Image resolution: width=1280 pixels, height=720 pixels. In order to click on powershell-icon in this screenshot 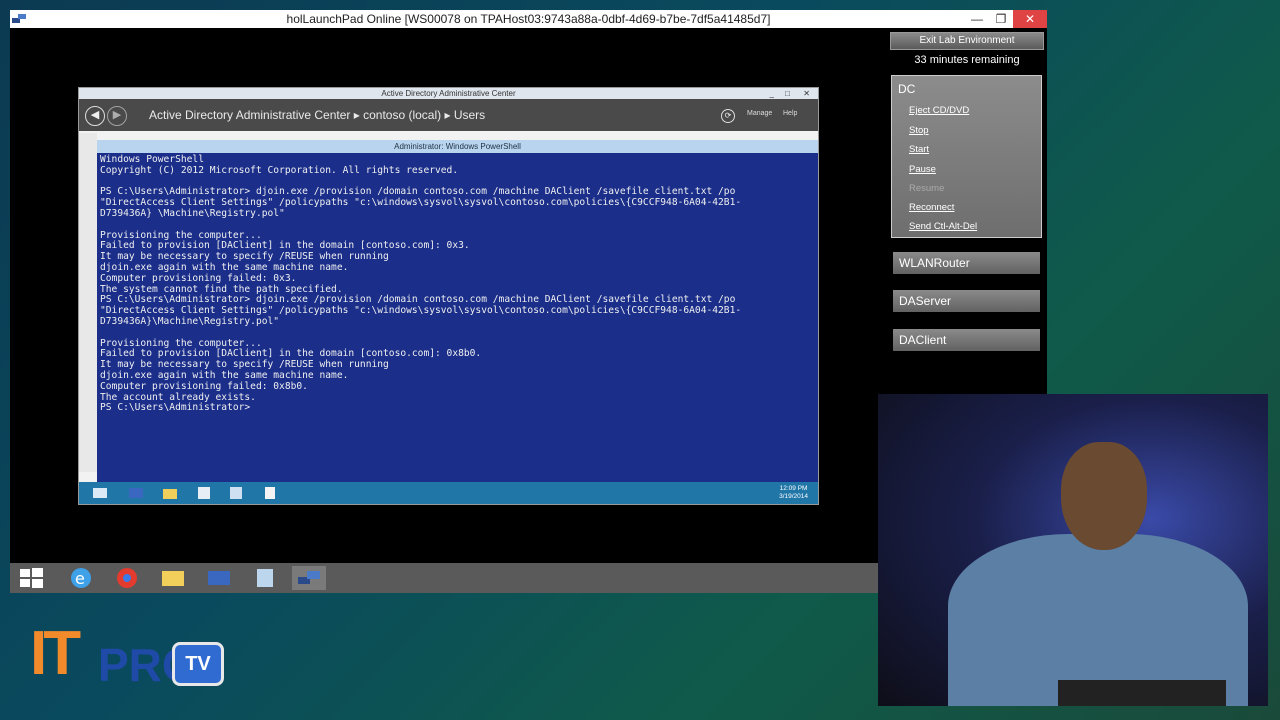, I will do `click(136, 493)`.